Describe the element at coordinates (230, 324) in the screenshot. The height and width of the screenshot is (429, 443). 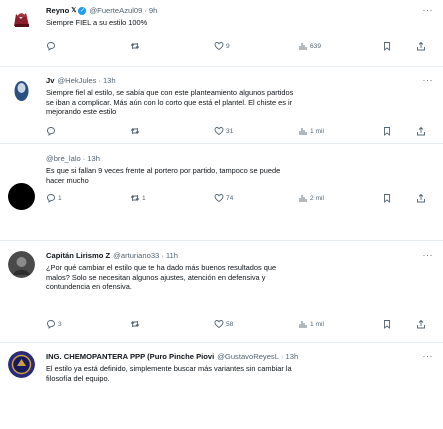
I see `like-count: 58` at that location.